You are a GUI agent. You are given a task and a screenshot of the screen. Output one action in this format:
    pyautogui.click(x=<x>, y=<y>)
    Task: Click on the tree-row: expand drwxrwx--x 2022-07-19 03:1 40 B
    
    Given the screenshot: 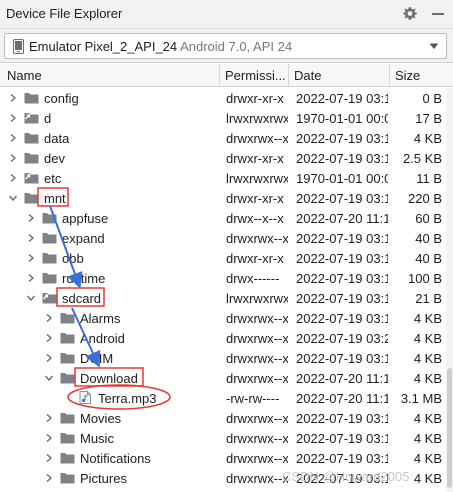 What is the action you would take?
    pyautogui.click(x=223, y=238)
    